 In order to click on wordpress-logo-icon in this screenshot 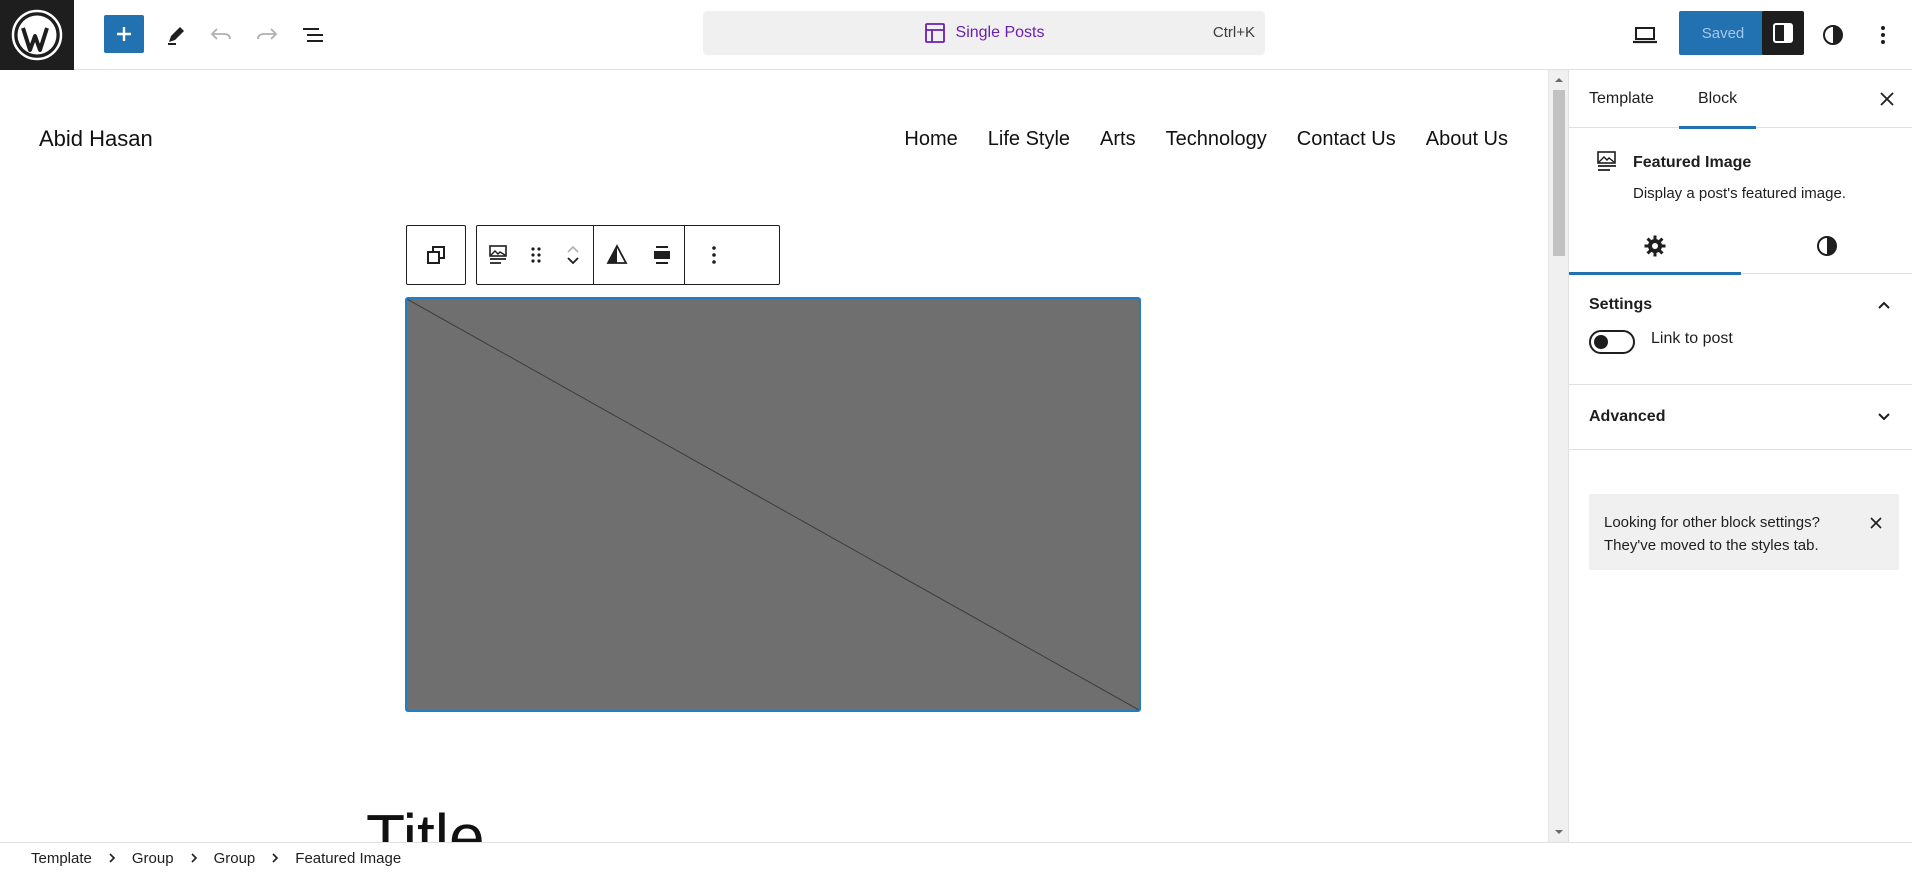, I will do `click(37, 35)`.